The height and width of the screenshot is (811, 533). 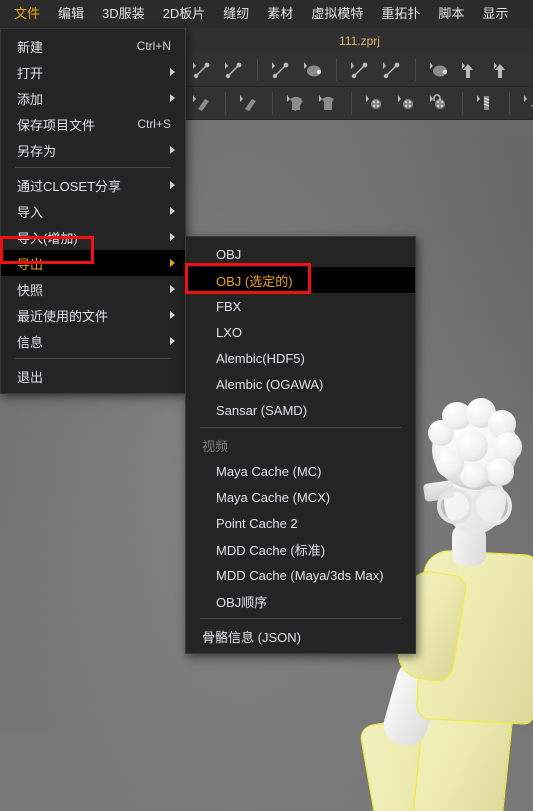 I want to click on export-submenu-item-2: FBX, so click(x=300, y=306).